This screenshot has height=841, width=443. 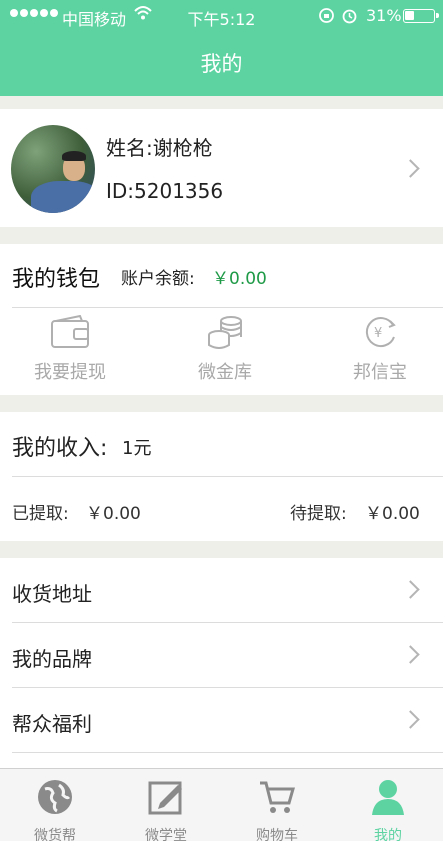 I want to click on income-value: 1元, so click(x=137, y=448).